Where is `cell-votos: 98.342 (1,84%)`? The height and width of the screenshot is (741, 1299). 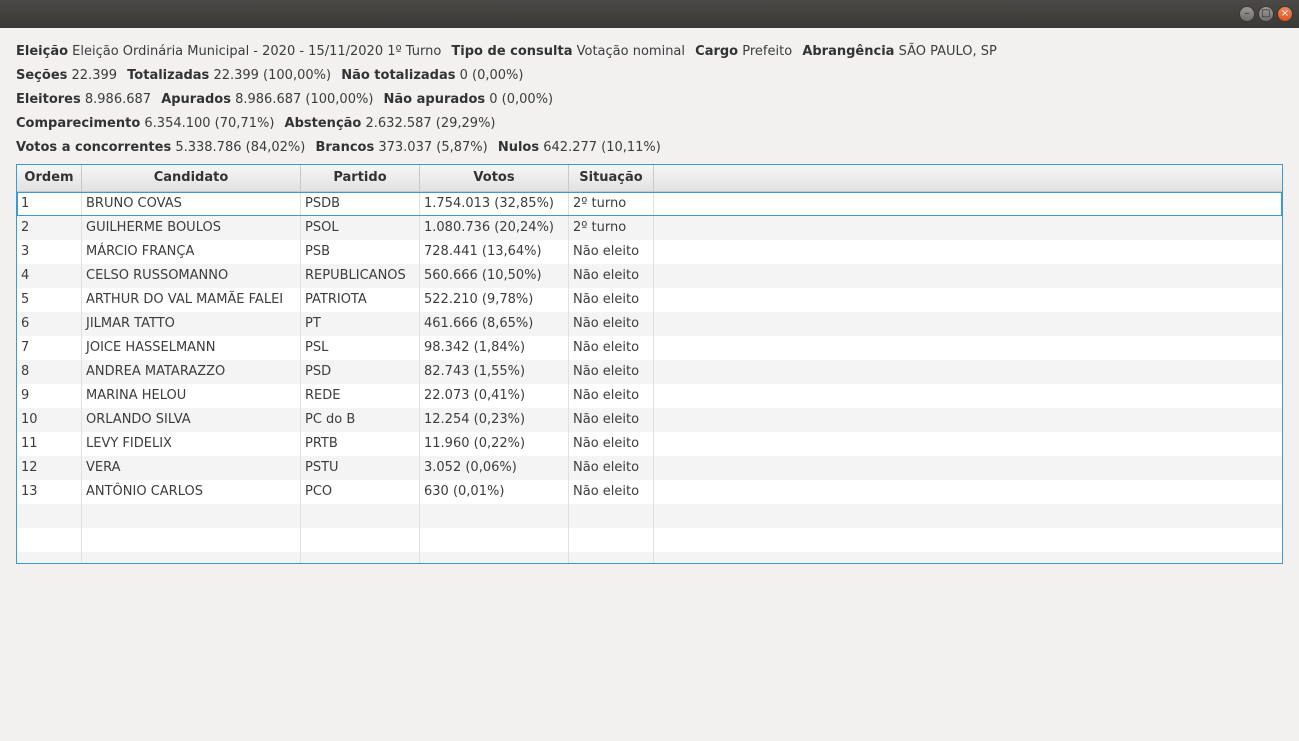 cell-votos: 98.342 (1,84%) is located at coordinates (494, 348).